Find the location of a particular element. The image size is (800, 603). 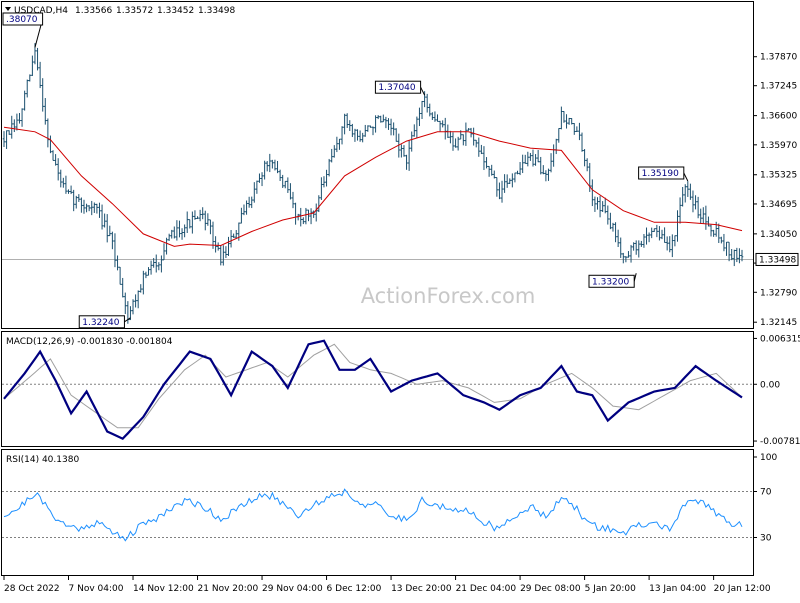

time-tick-label: 21 Nov 20:00 is located at coordinates (228, 589).